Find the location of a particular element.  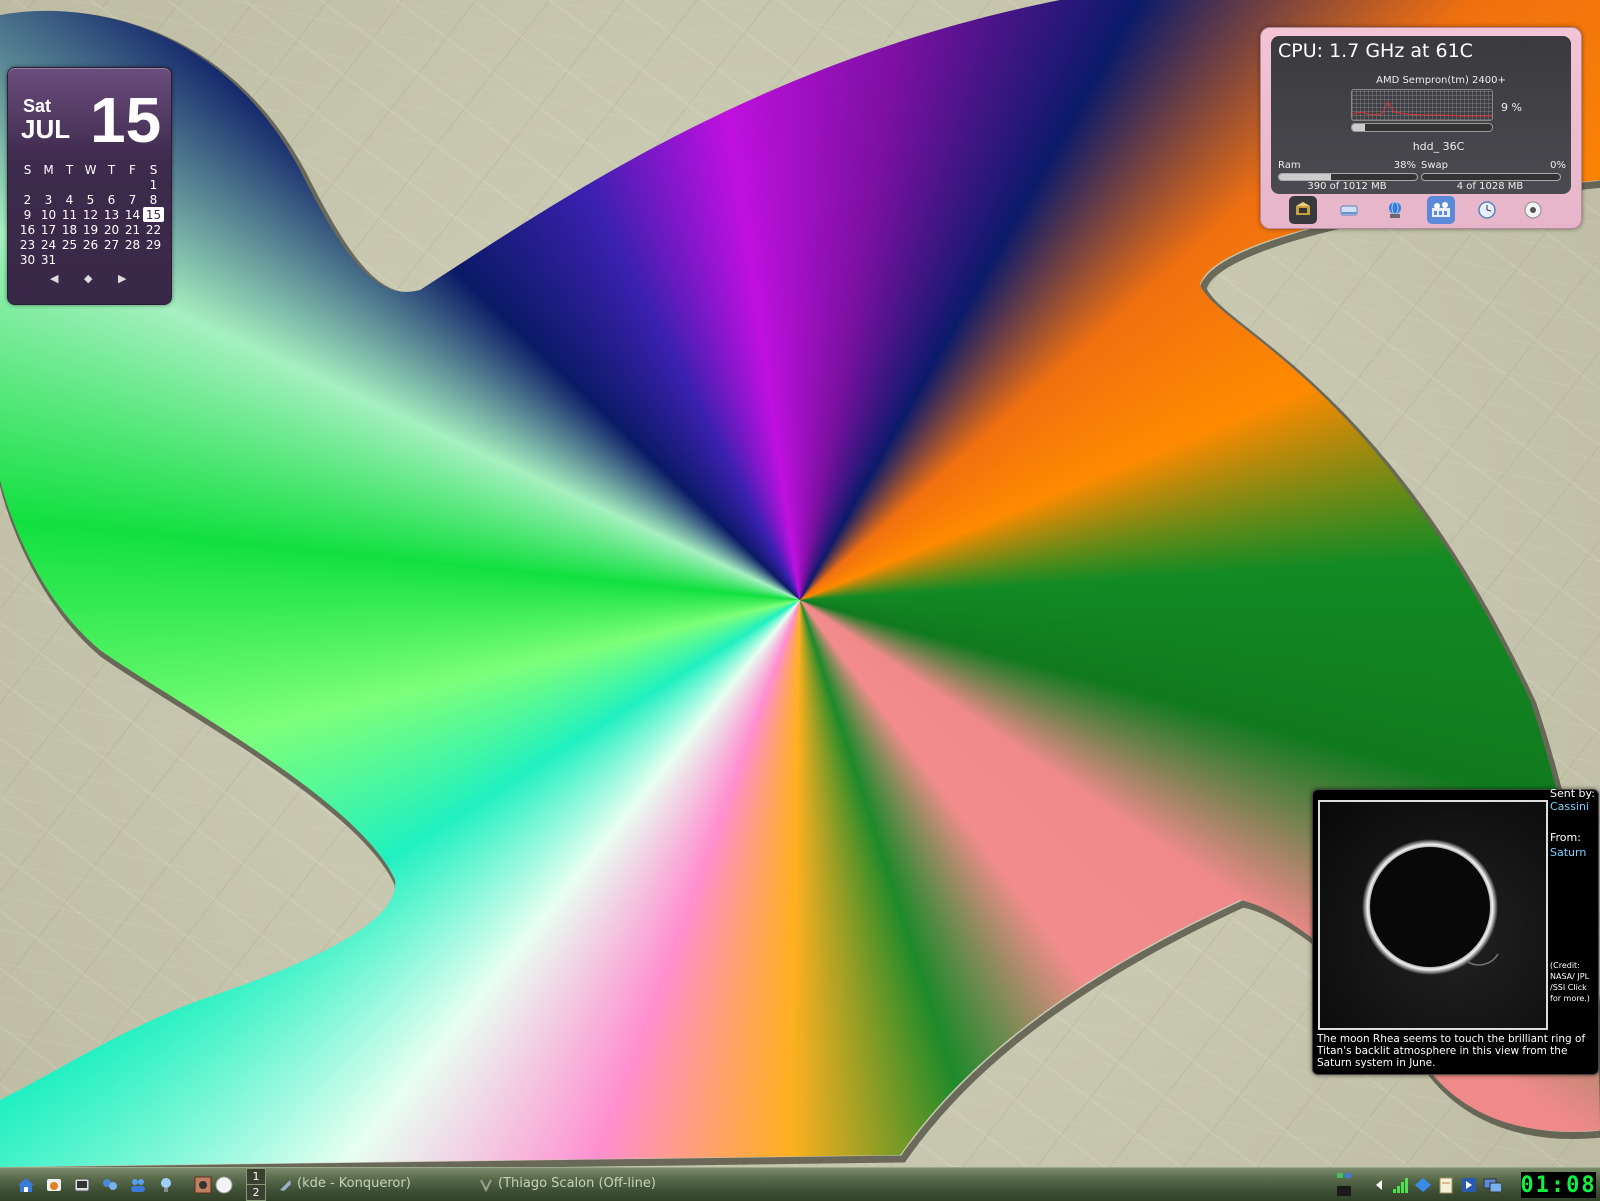

calendar-day-cell: 29 is located at coordinates (153, 244).